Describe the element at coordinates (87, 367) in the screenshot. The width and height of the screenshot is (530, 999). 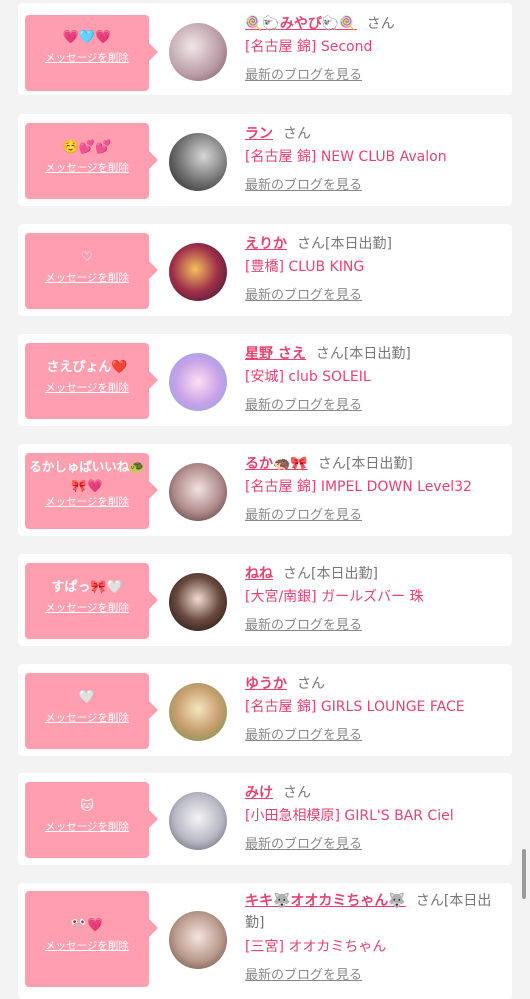
I see `message-text: さえぴょん❤️` at that location.